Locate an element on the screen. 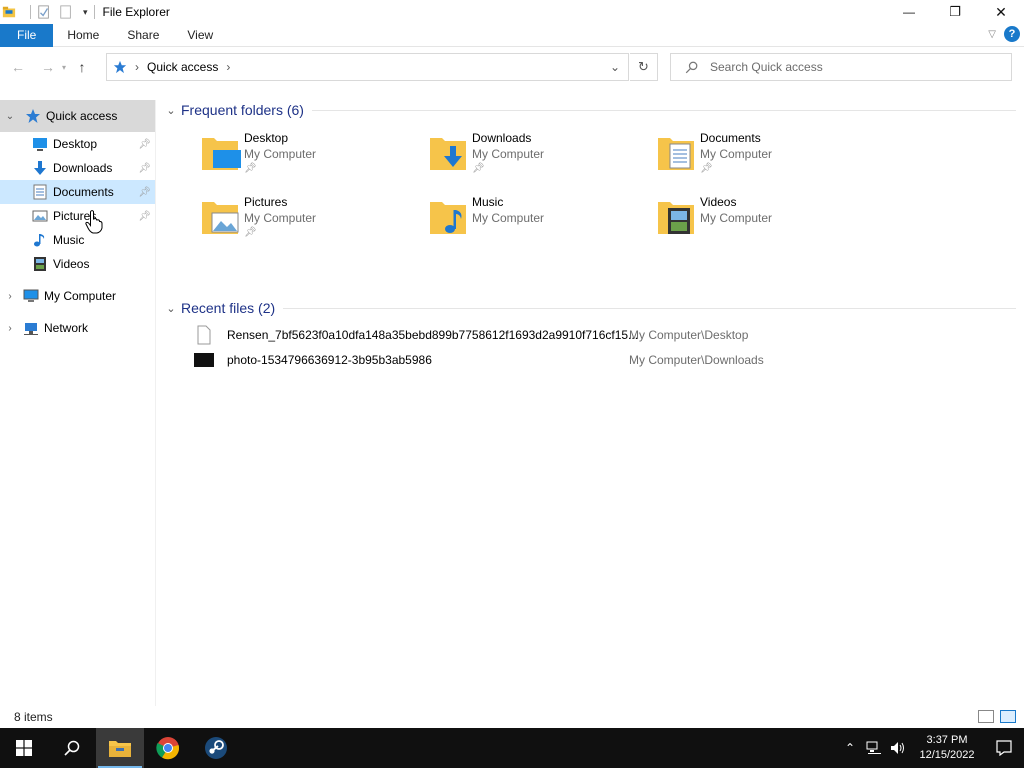 The image size is (1024, 768). folder-name: Downloads is located at coordinates (502, 138).